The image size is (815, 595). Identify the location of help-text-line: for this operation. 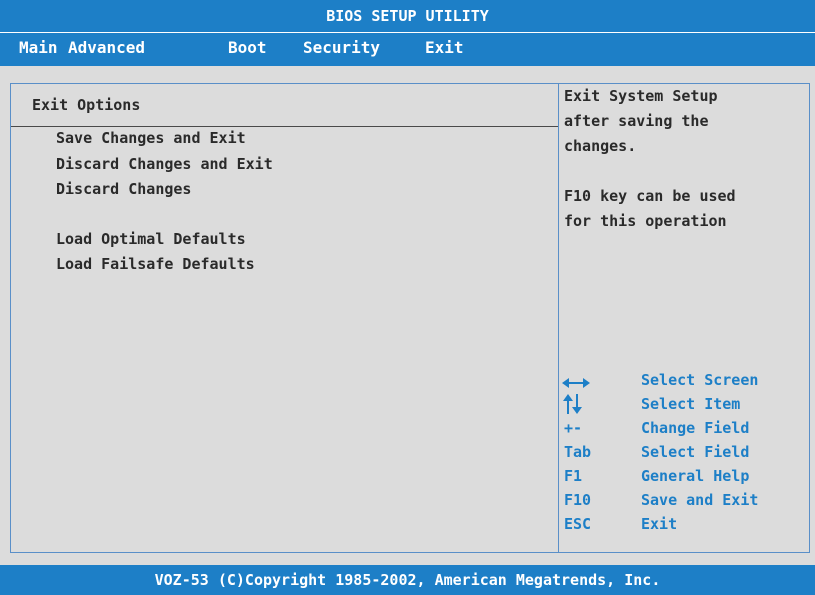
(645, 221).